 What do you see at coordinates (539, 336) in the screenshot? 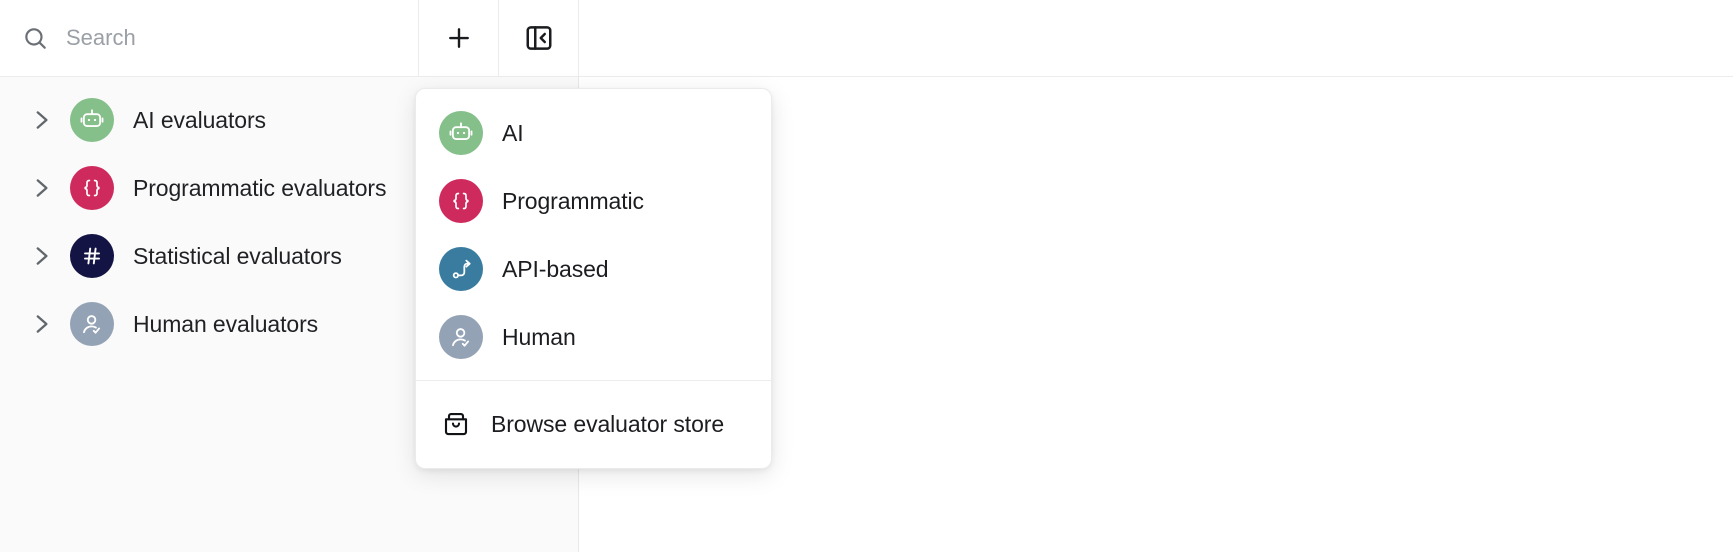
I see `menu-item-label: Human` at bounding box center [539, 336].